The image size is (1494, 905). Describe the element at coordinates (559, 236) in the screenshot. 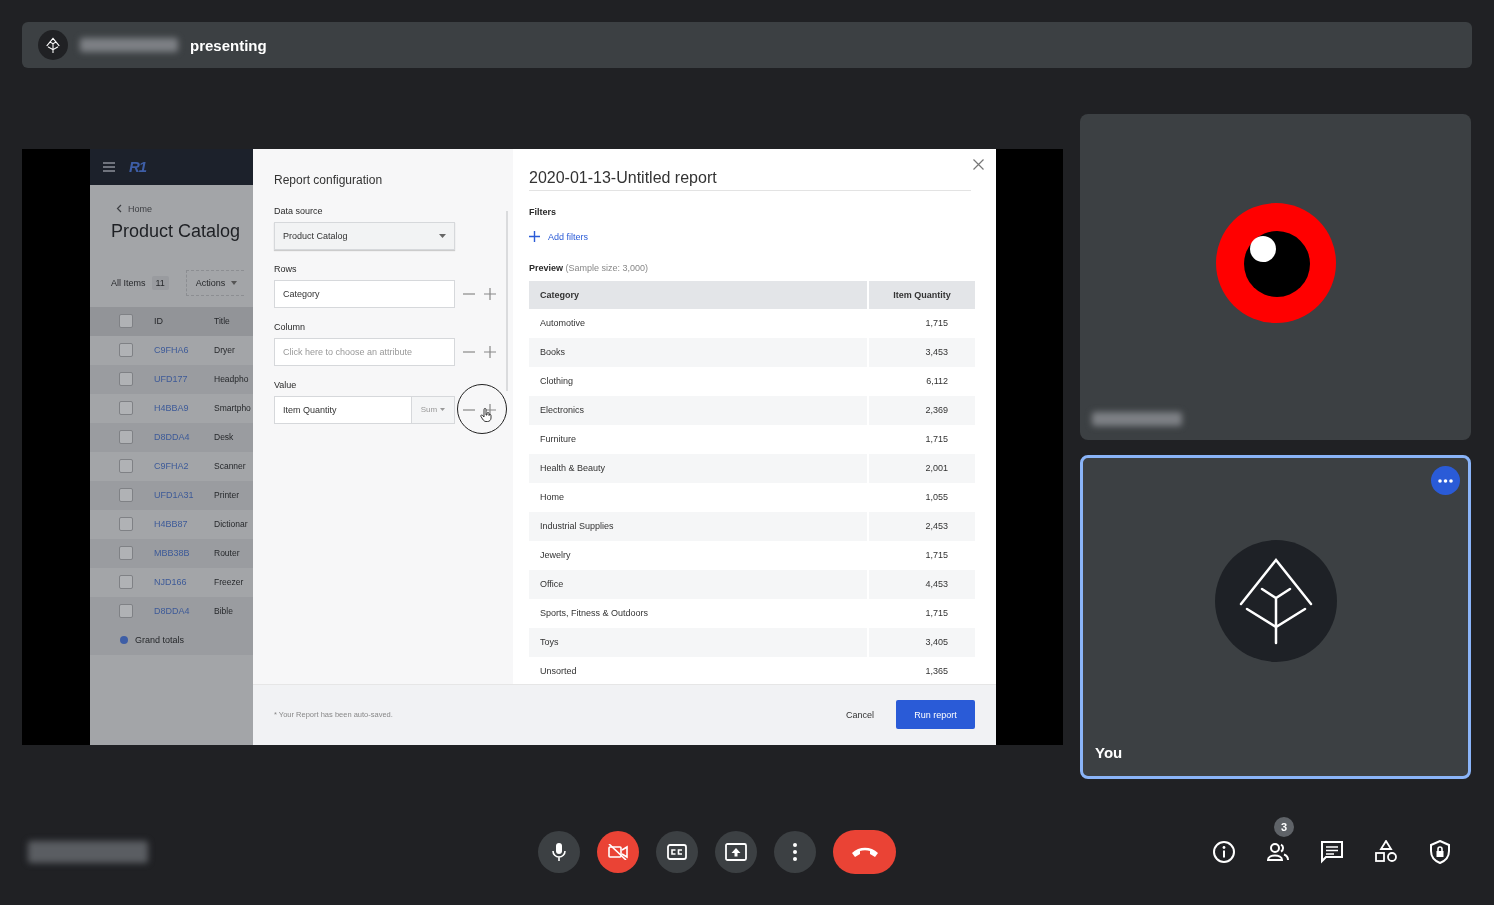

I see `add-filters-link: Add filters` at that location.